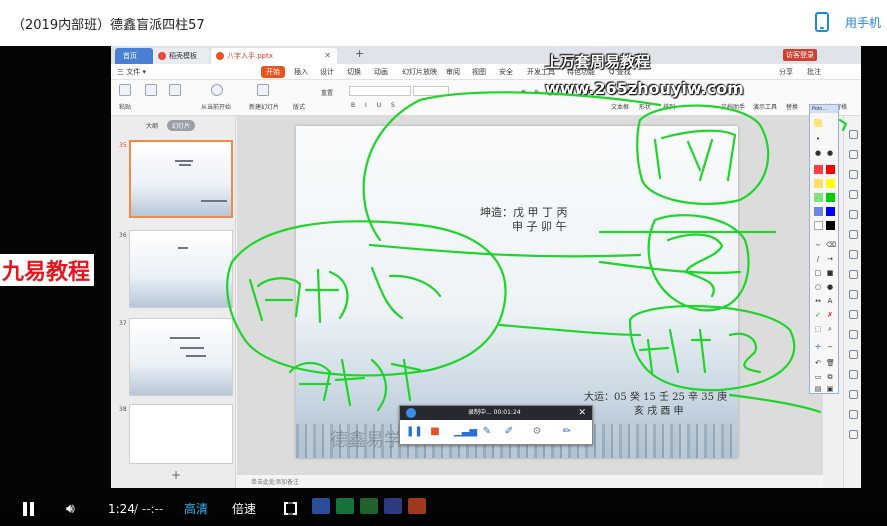  What do you see at coordinates (818, 347) in the screenshot?
I see `move-icon: ✛` at bounding box center [818, 347].